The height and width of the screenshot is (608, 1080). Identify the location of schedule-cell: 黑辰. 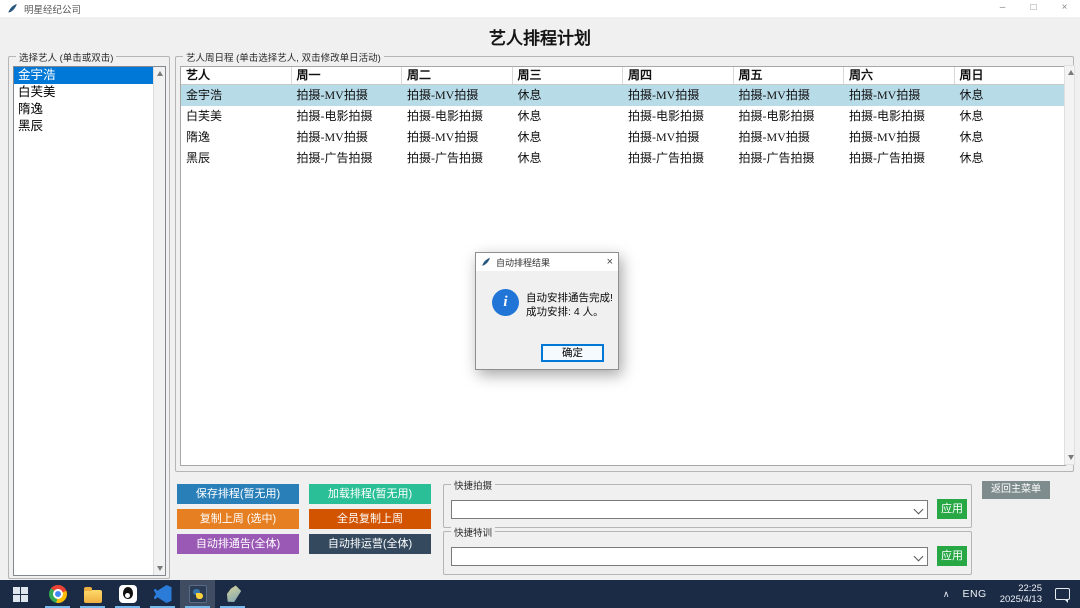
(236, 158).